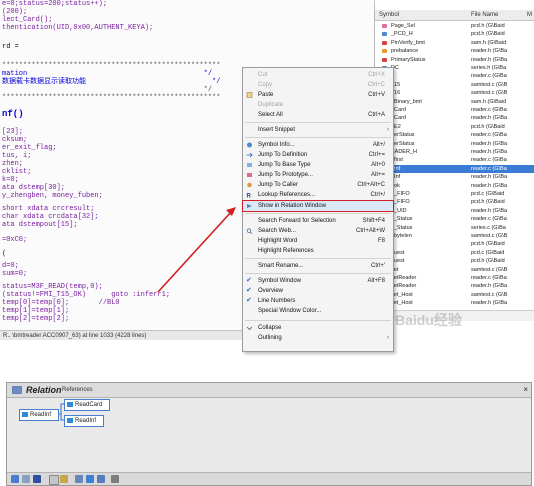 The image size is (534, 486). What do you see at coordinates (36, 311) in the screenshot?
I see `code-line: temp[1]=temp[1];` at bounding box center [36, 311].